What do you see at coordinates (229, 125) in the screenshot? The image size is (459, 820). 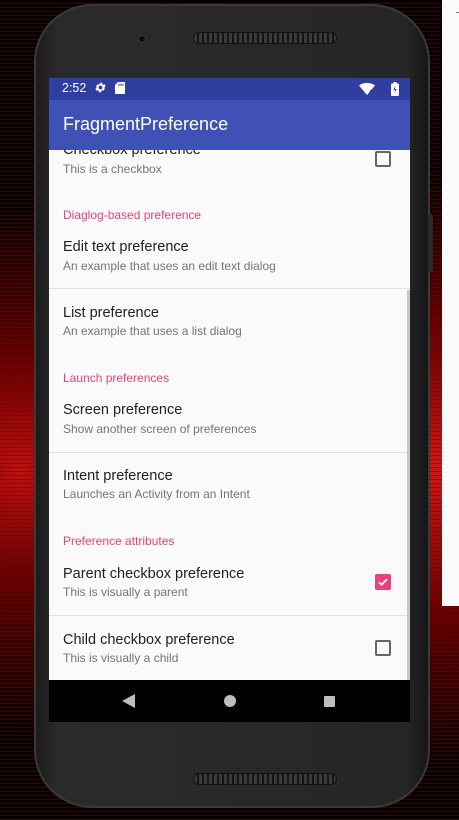 I see `app-bar: FragmentPreference` at bounding box center [229, 125].